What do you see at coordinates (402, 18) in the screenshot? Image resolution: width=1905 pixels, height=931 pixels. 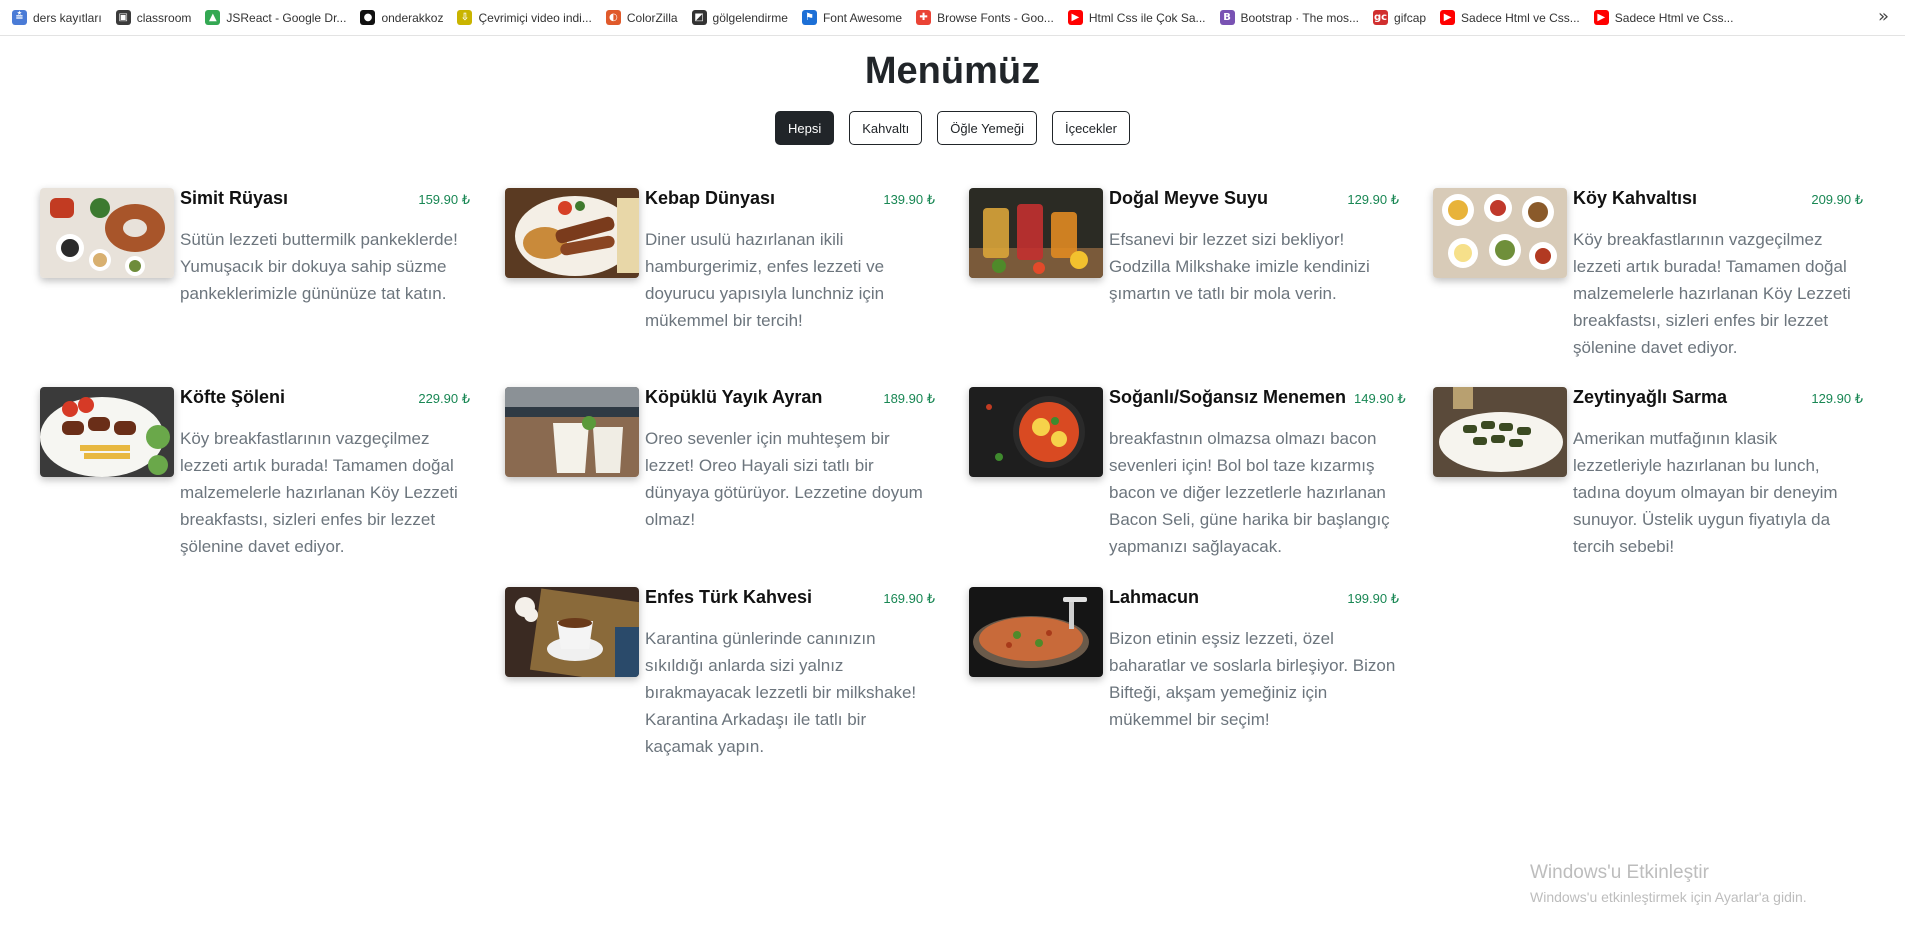 I see `bookmark-item: ● onderakkoz` at bounding box center [402, 18].